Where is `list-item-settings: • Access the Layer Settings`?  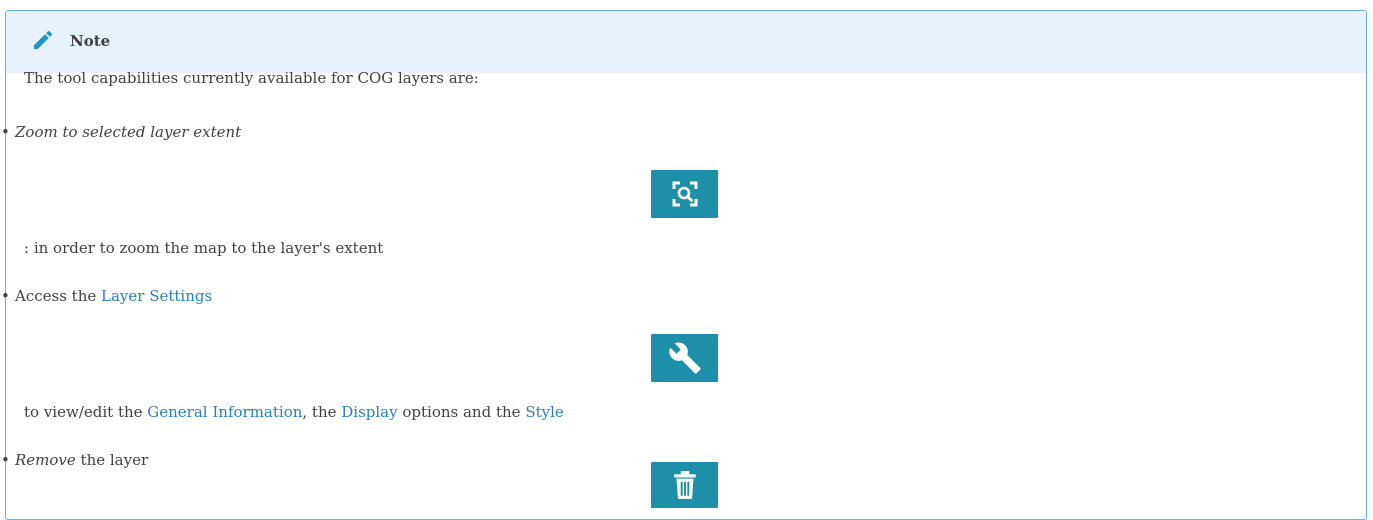
list-item-settings: • Access the Layer Settings is located at coordinates (106, 296).